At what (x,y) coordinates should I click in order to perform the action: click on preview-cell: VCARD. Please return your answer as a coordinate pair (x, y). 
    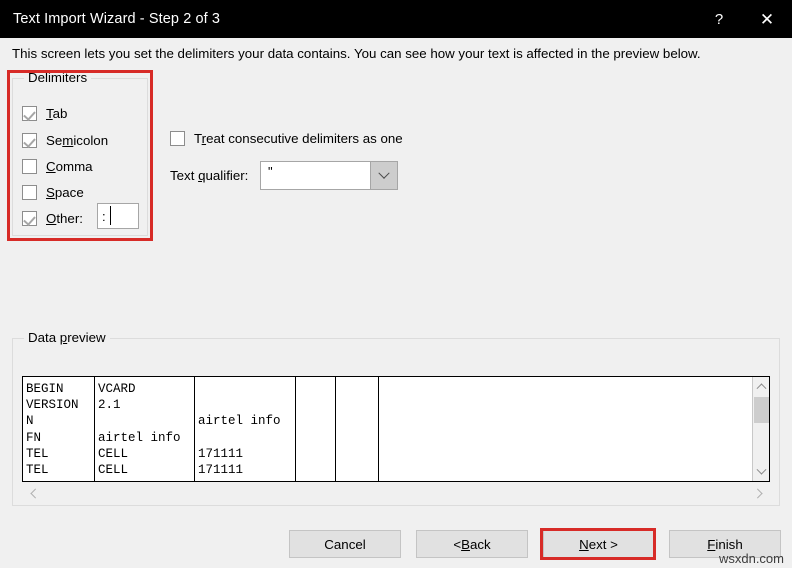
    Looking at the image, I should click on (117, 389).